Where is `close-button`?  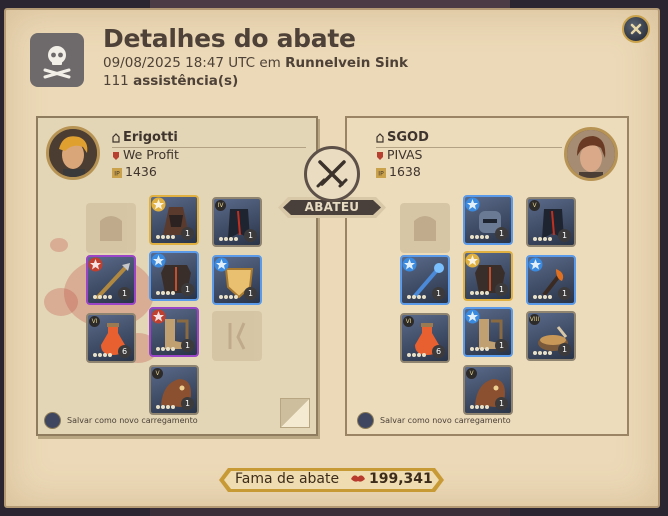
close-button is located at coordinates (636, 29).